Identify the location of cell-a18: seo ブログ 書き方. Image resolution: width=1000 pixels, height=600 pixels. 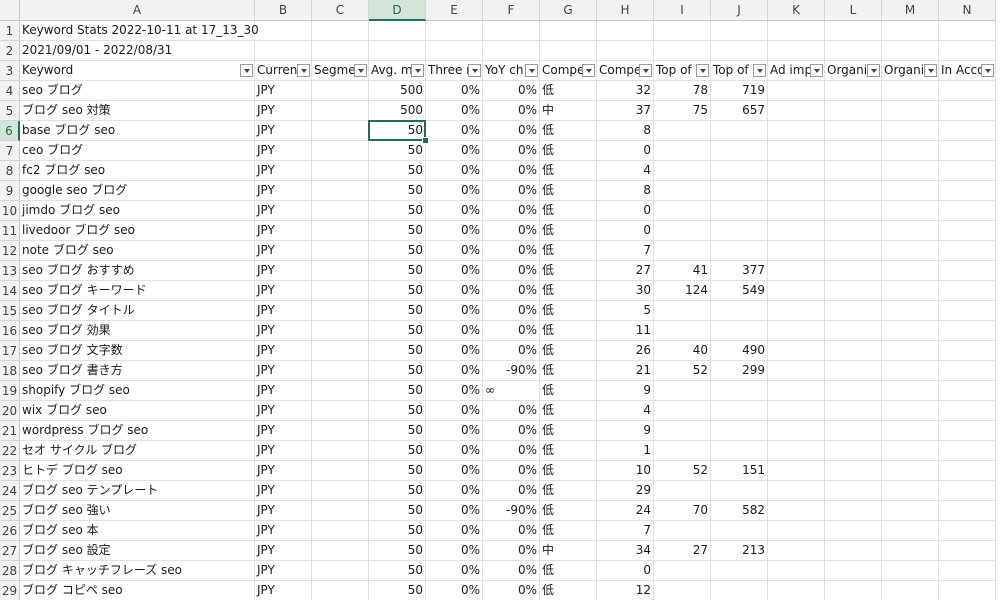
(137, 371).